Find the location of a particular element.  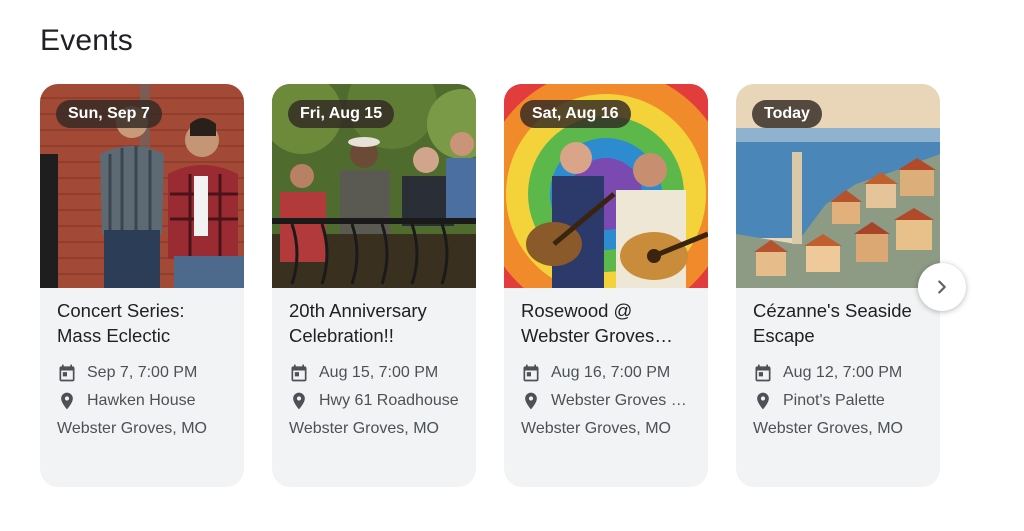

event-datetime-row: Sep 7, 7:00 PM is located at coordinates (143, 373).